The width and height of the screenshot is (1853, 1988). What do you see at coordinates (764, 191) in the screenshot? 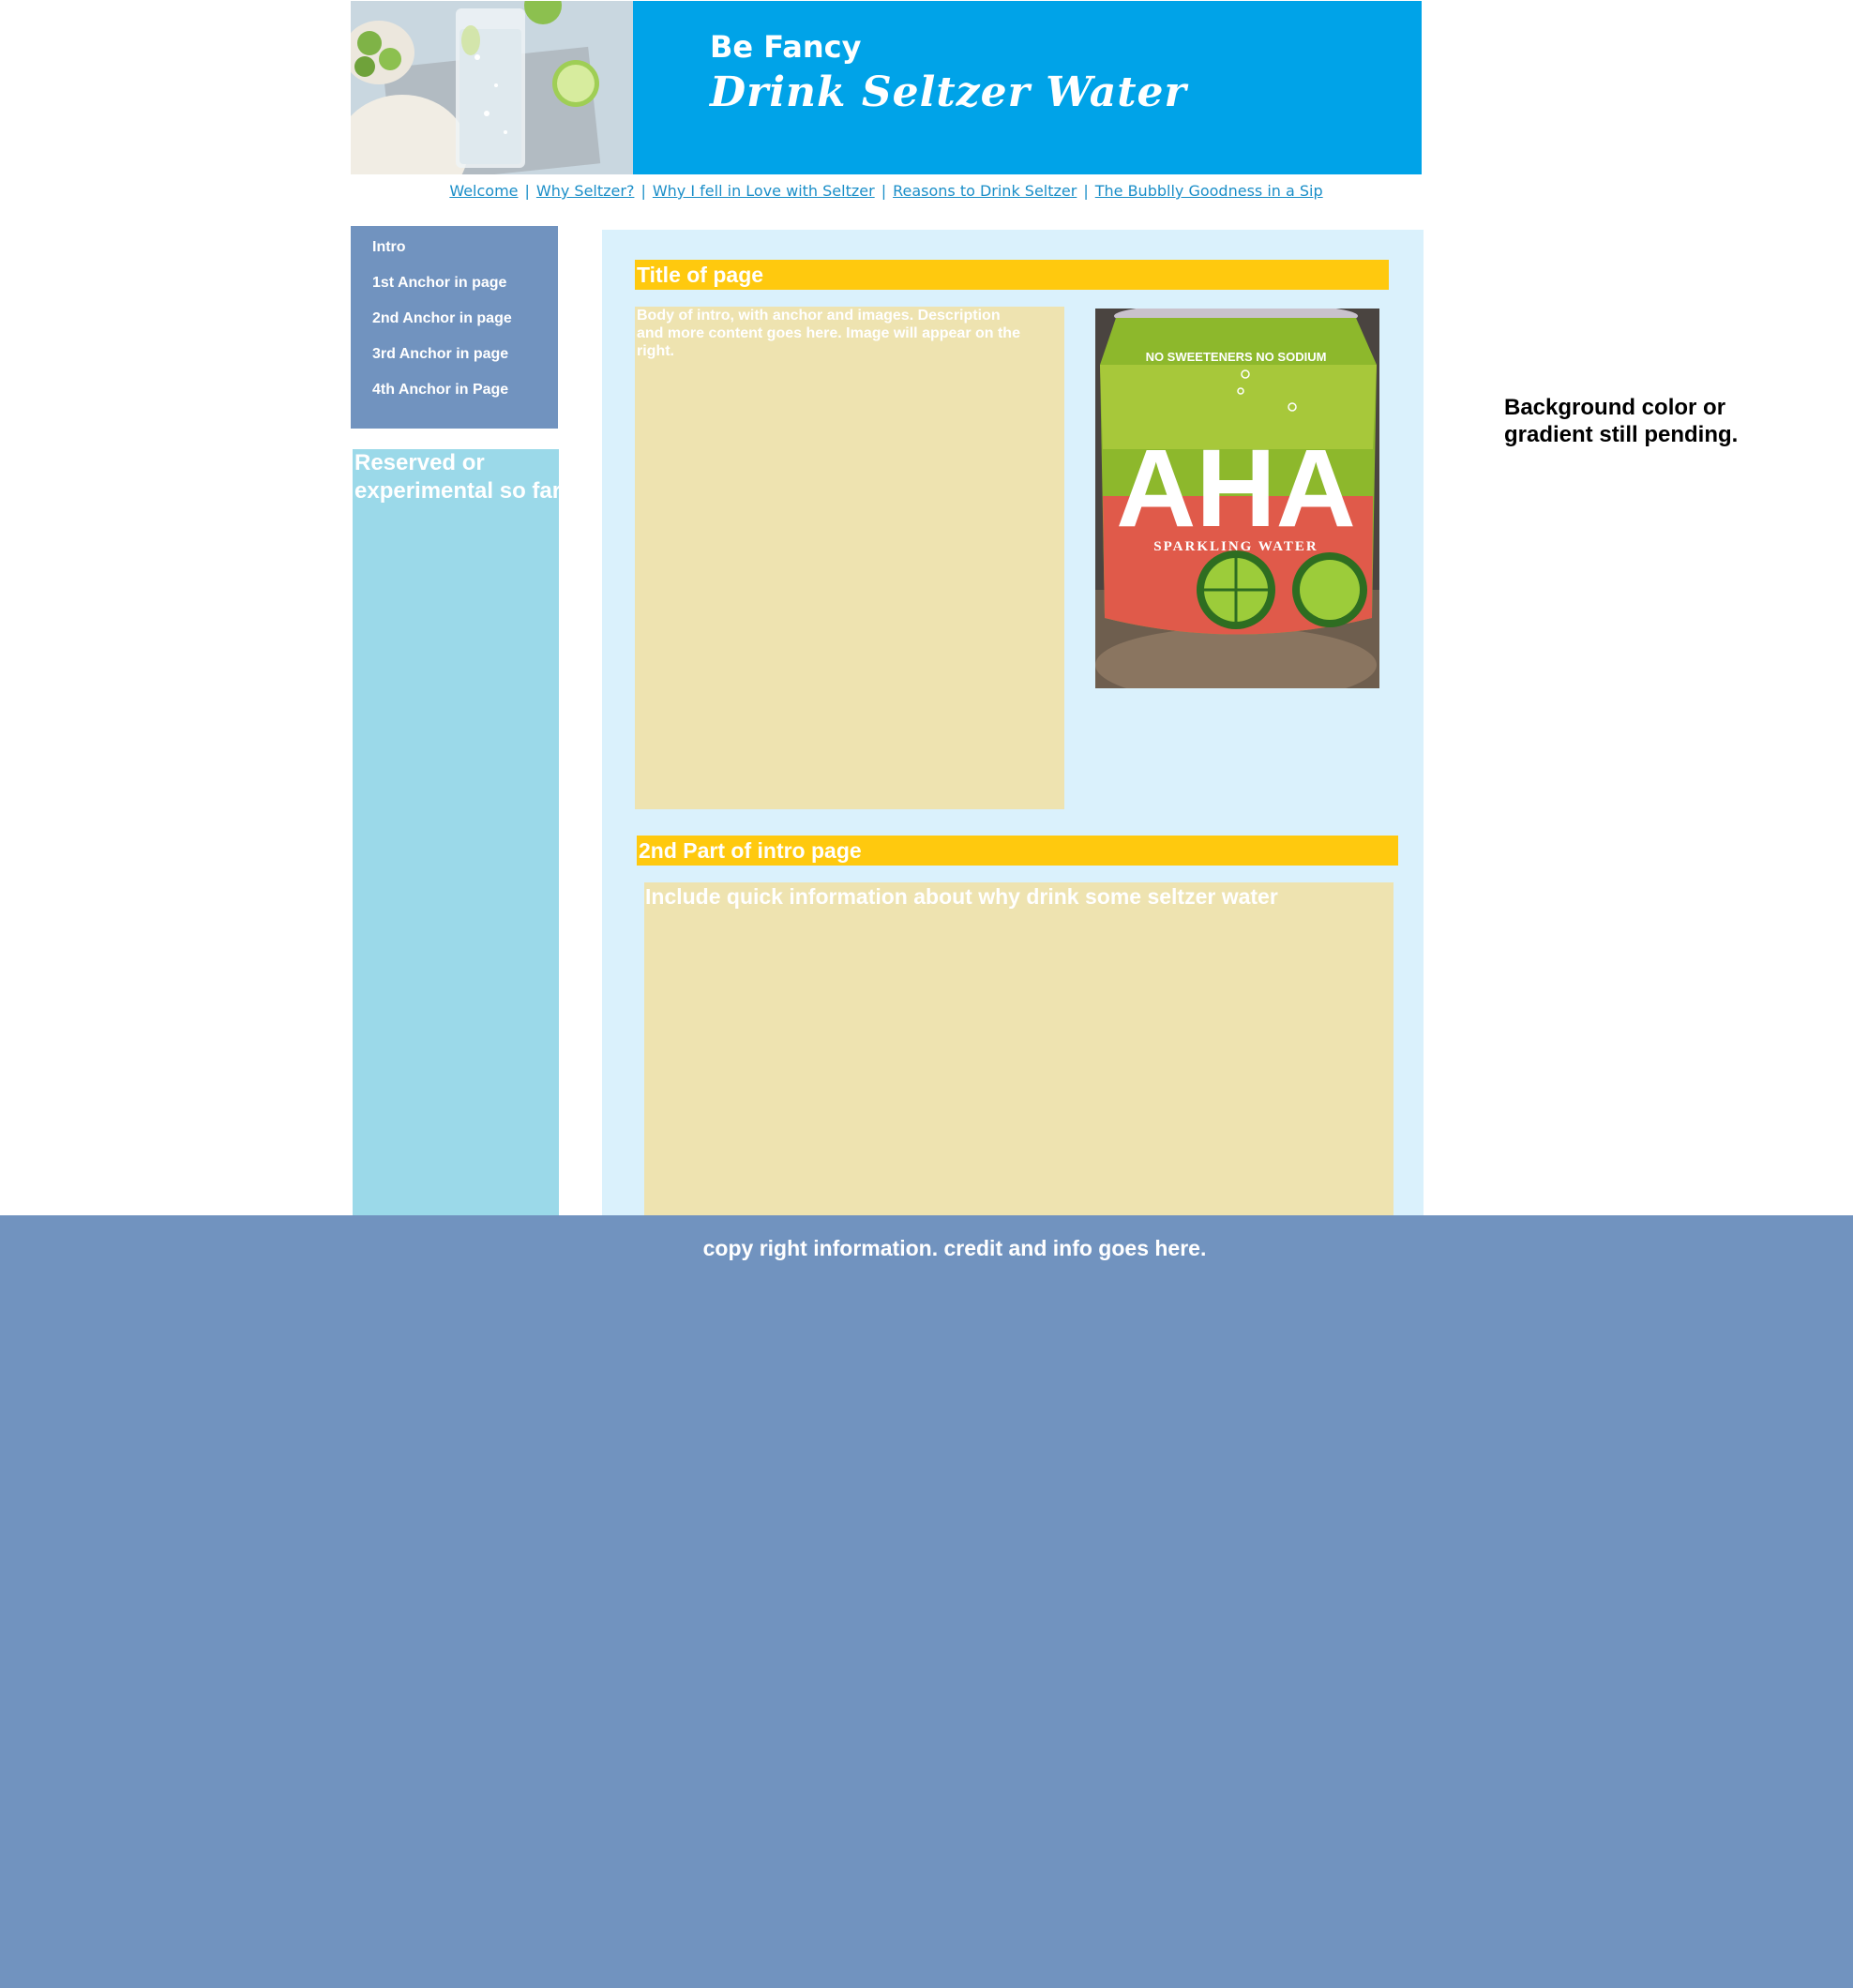
I see `nav-link-fell-in-love: Why I fell in Love with Seltzer` at bounding box center [764, 191].